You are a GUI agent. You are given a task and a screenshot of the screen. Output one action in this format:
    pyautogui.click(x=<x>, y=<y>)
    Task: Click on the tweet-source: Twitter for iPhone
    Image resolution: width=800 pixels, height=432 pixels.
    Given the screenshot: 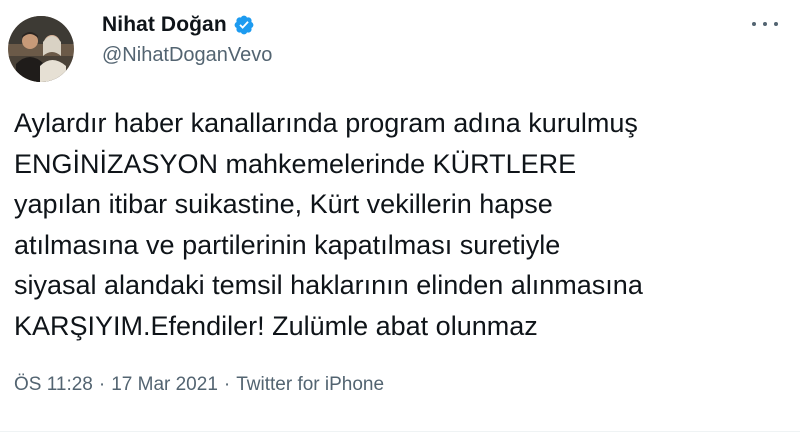 What is the action you would take?
    pyautogui.click(x=310, y=385)
    